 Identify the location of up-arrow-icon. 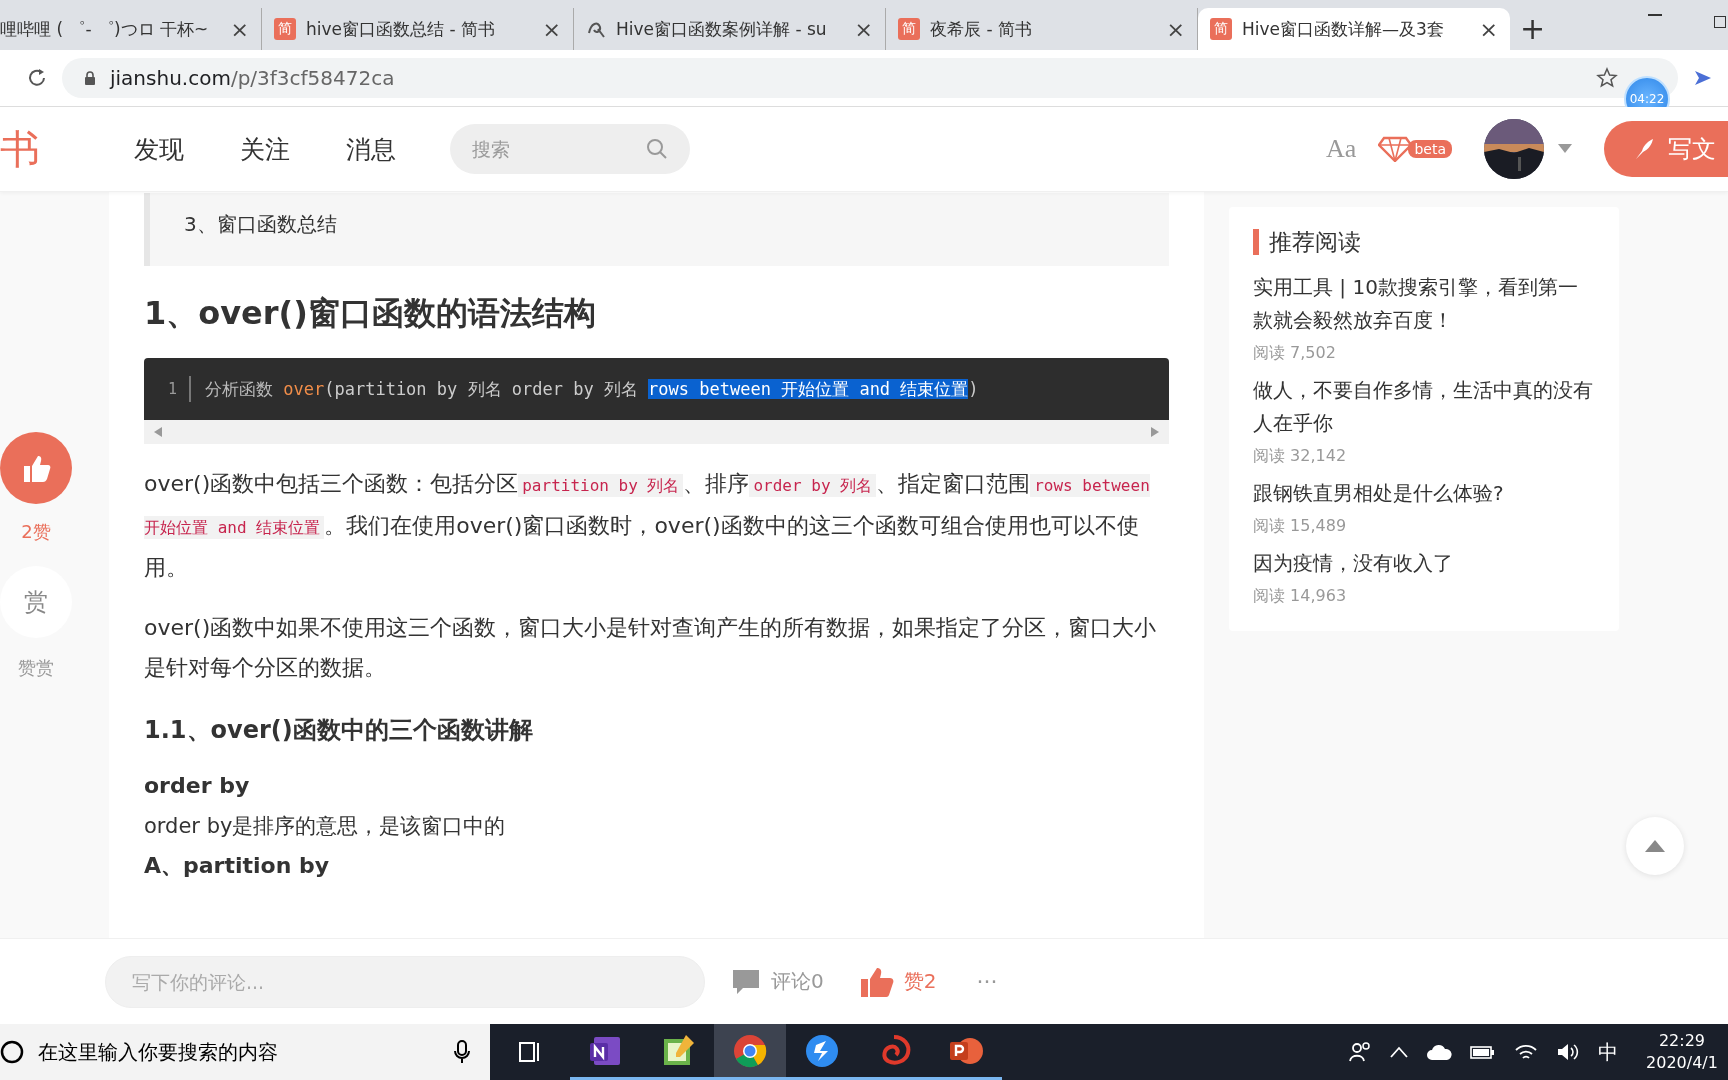
(1655, 846).